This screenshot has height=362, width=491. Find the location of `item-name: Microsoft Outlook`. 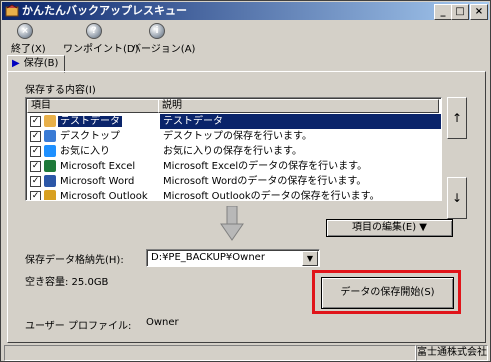

item-name: Microsoft Outlook is located at coordinates (104, 196).